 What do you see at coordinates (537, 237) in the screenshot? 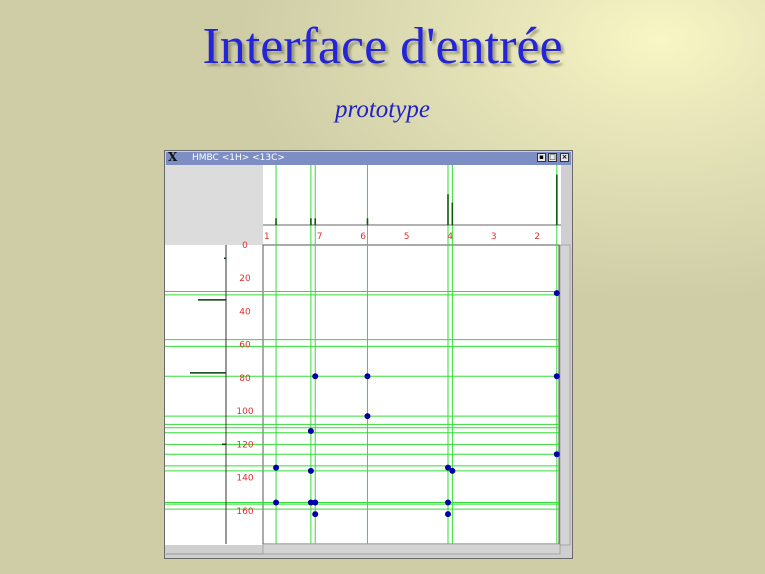
I see `x-tick-label: 2` at bounding box center [537, 237].